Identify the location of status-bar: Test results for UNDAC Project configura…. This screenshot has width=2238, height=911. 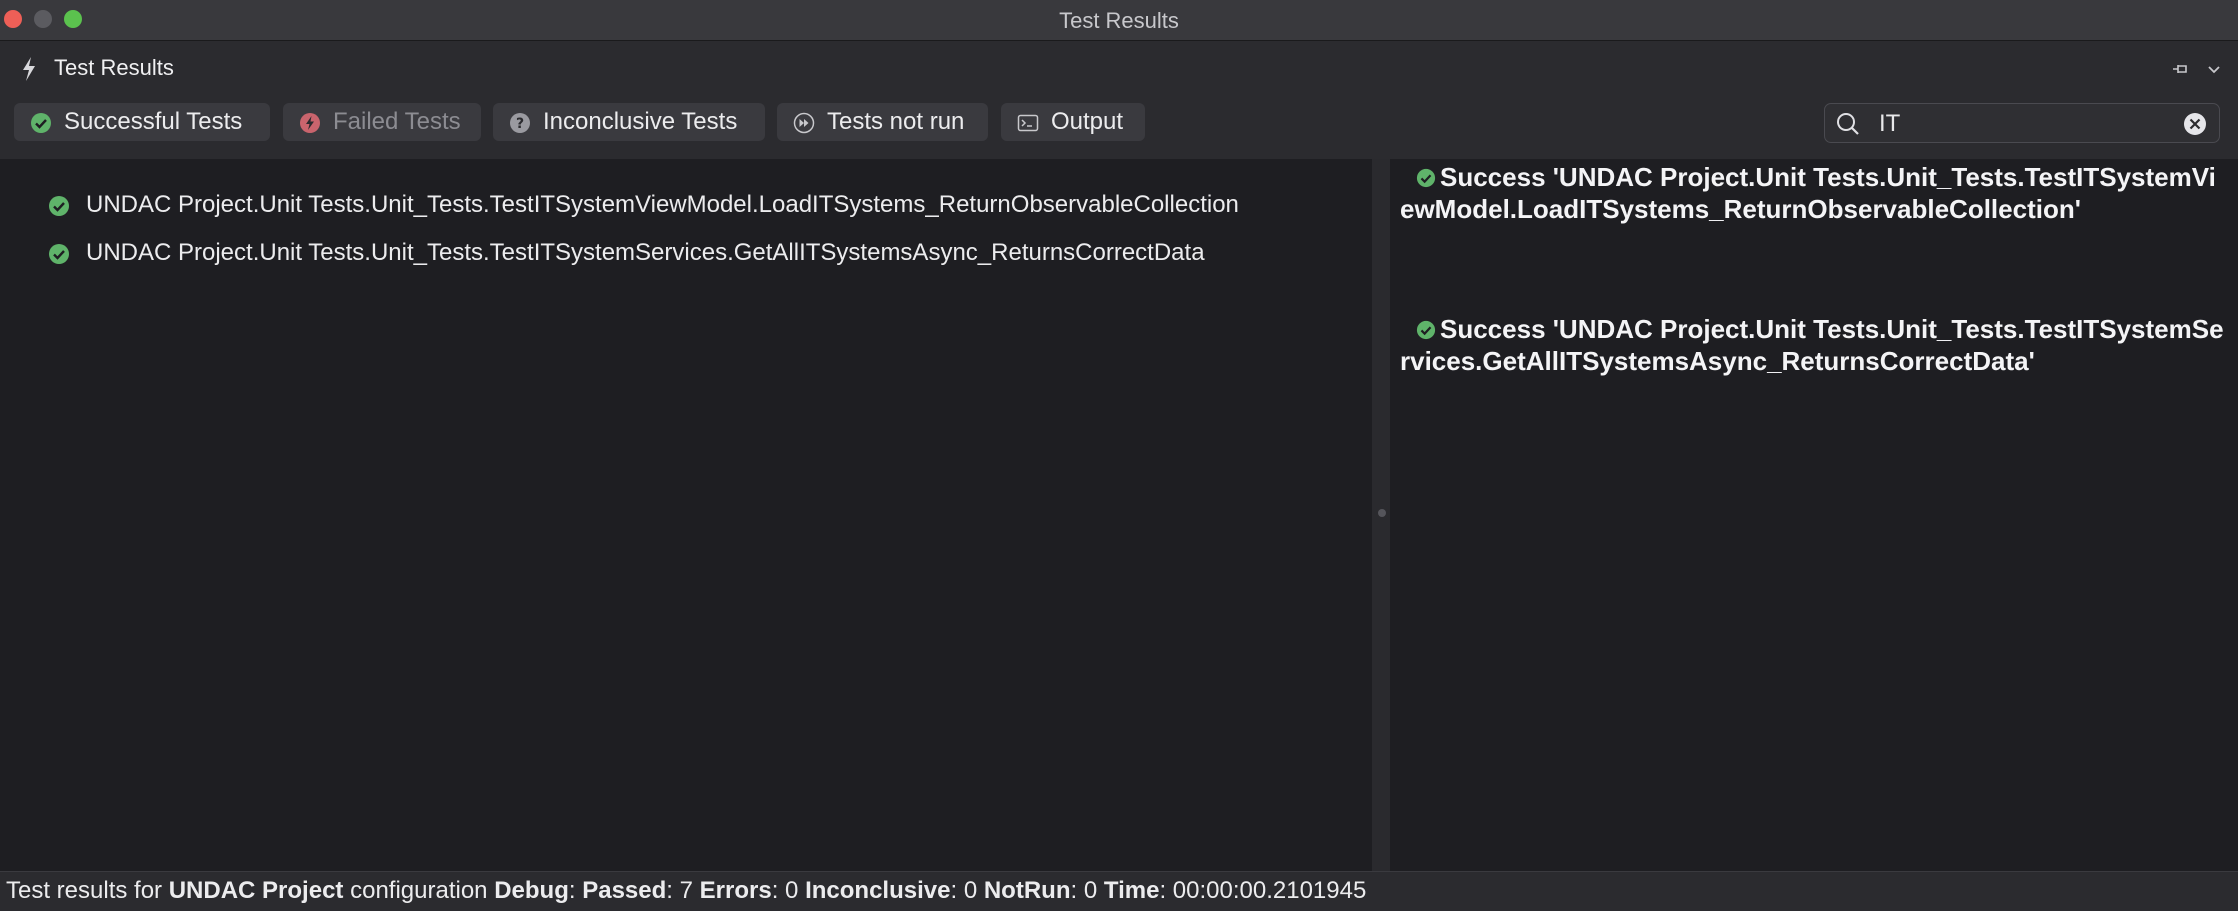
(1119, 891).